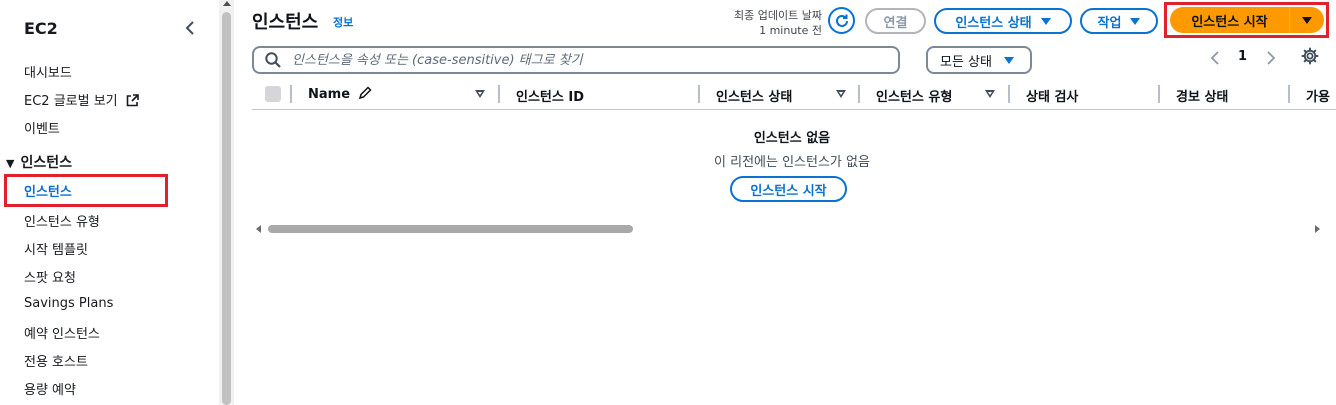 The image size is (1336, 405). I want to click on edit-icon, so click(365, 93).